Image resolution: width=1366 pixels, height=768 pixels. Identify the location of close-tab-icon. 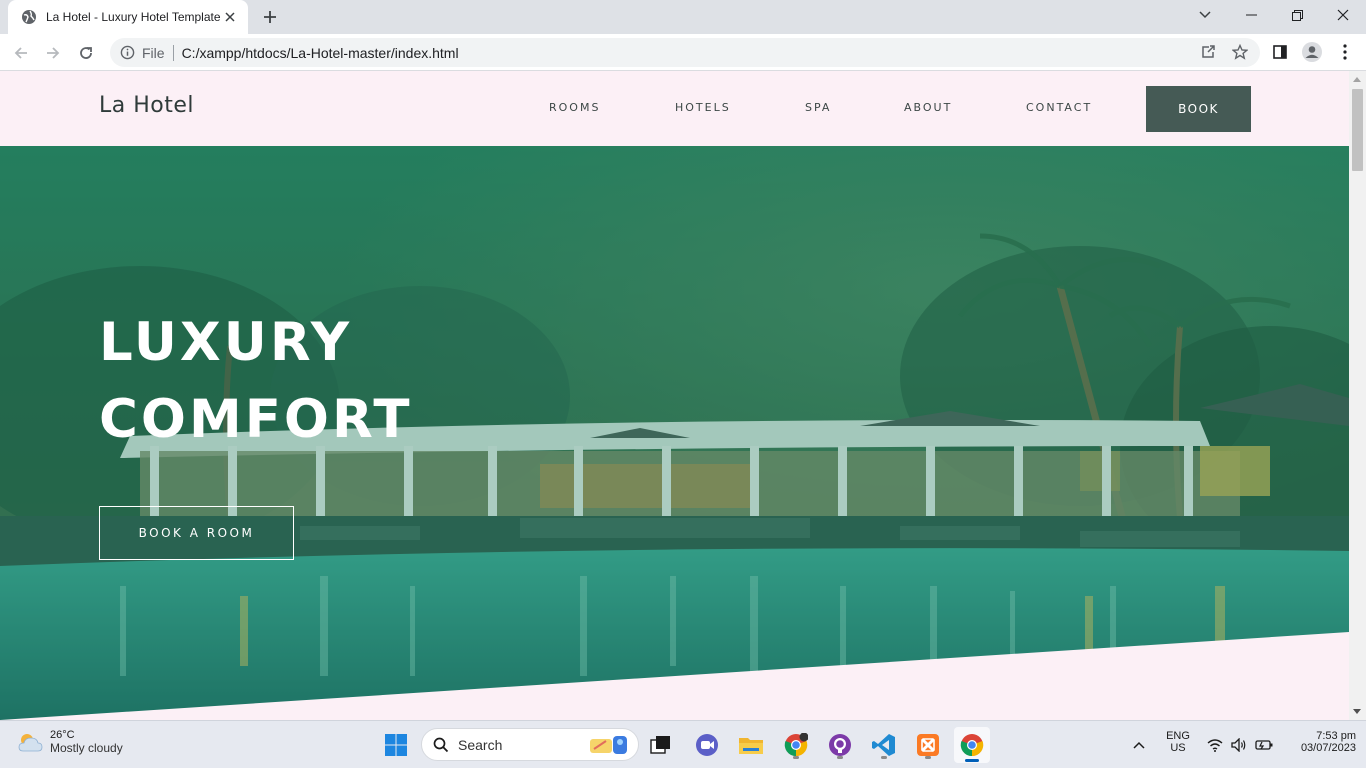
(230, 17).